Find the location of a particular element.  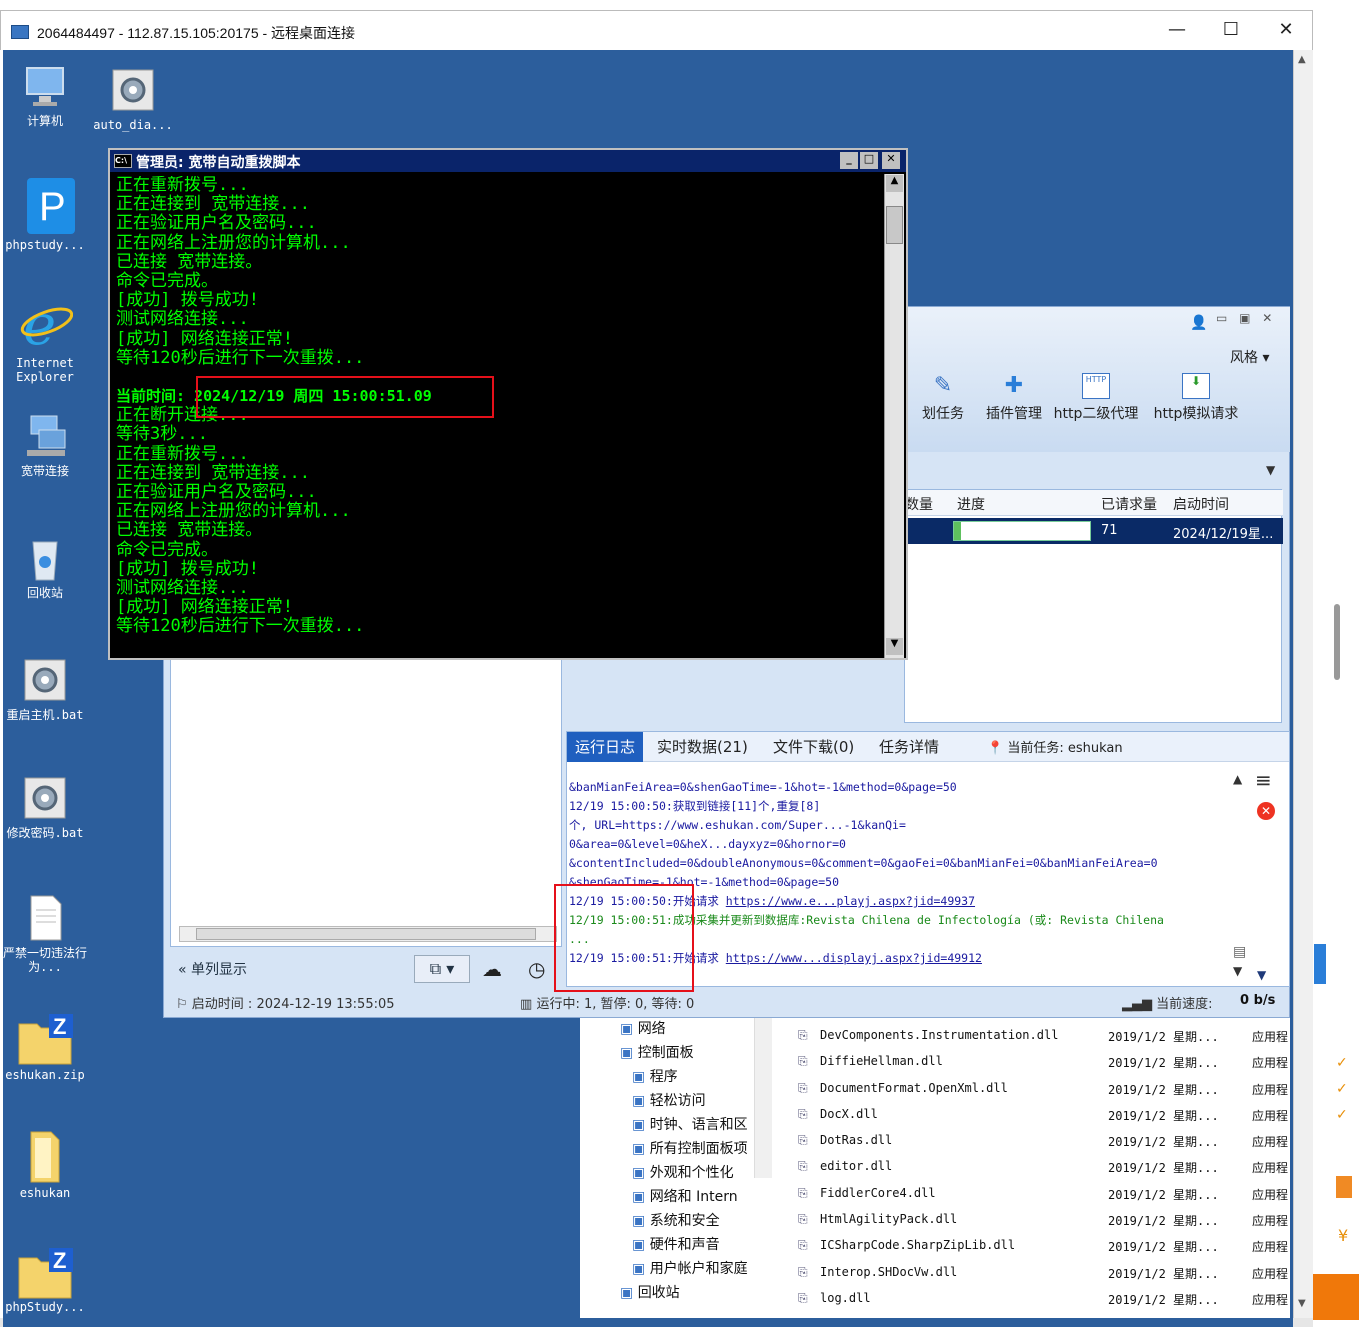

log-scroll-up-icon: ▲ is located at coordinates (1237, 779).